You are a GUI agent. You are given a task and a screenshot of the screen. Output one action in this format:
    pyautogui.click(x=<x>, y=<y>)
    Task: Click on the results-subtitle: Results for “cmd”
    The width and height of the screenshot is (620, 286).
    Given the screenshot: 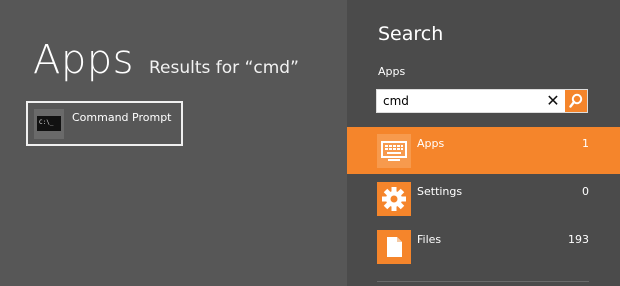 What is the action you would take?
    pyautogui.click(x=224, y=68)
    